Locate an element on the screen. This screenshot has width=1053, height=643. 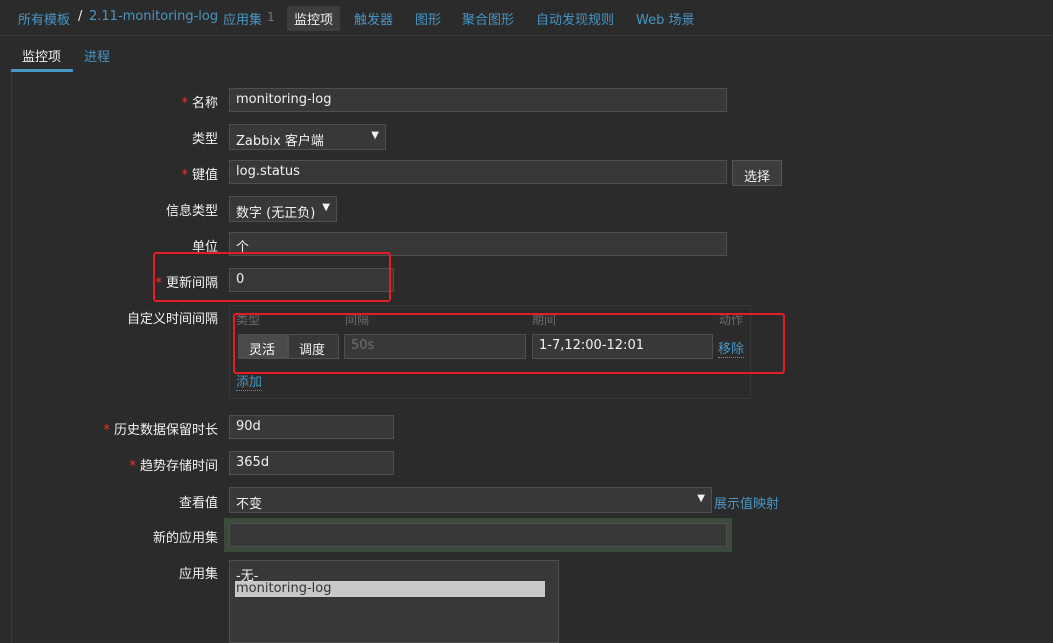
info-type-label: 信息类型 is located at coordinates (191, 211).